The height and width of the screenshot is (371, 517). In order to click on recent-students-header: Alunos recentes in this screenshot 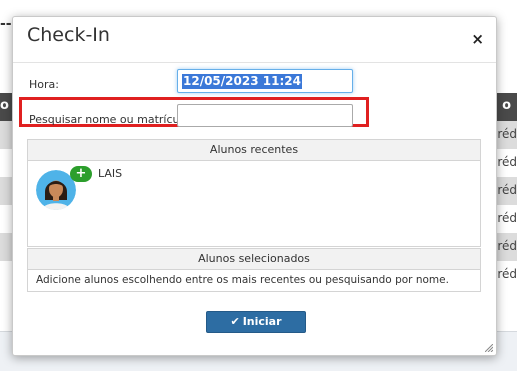, I will do `click(254, 150)`.